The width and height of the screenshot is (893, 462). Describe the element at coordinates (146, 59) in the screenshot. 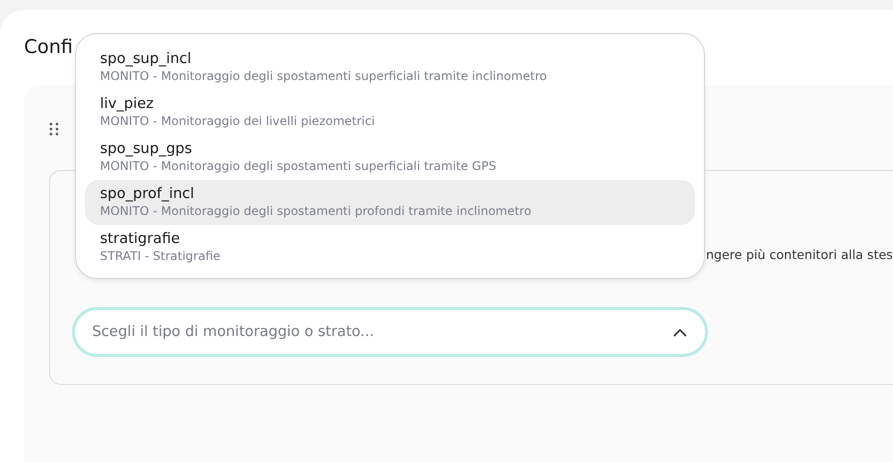

I see `option-code: spo_sup_incl` at that location.